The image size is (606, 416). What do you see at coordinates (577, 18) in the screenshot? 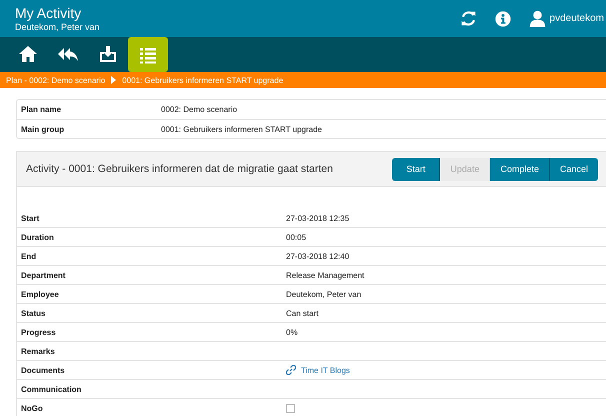
I see `username-menu: pvdeutekom` at bounding box center [577, 18].